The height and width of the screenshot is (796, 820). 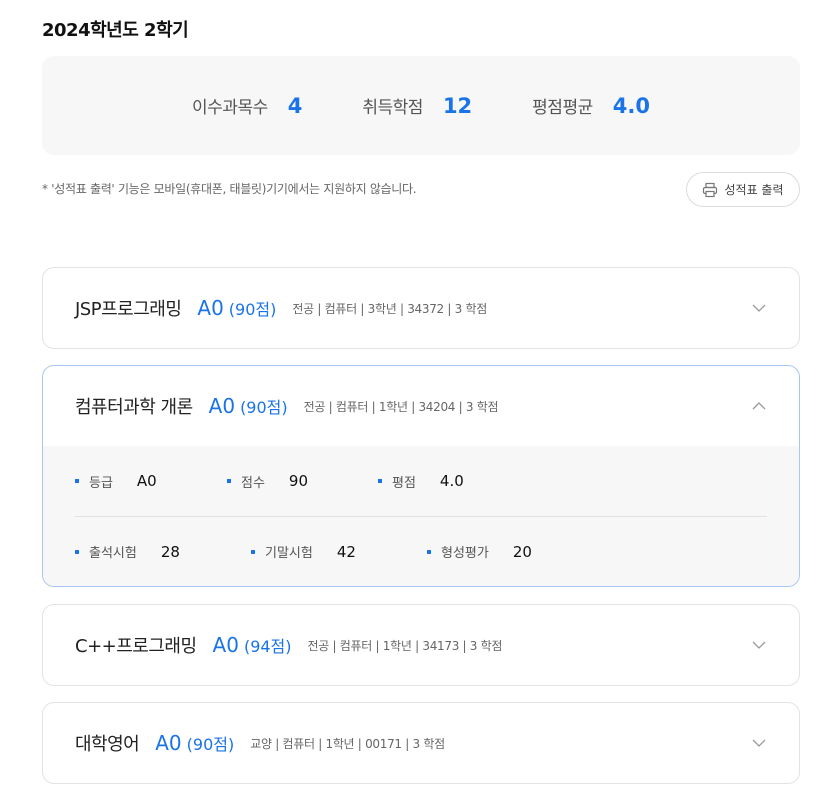 I want to click on detail-value: 28, so click(x=170, y=551).